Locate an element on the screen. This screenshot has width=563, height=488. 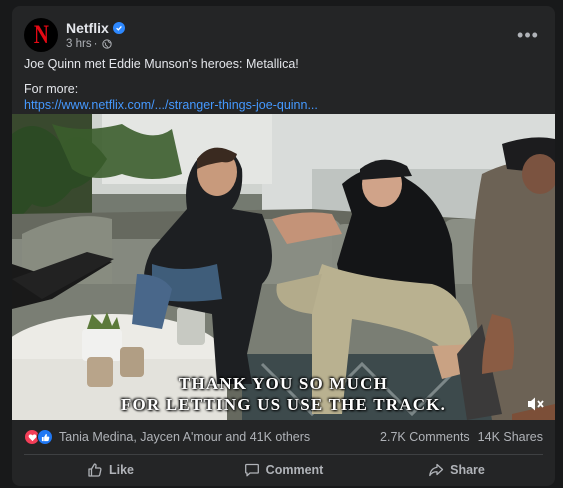
netflix-logo-icon: N is located at coordinates (41, 34).